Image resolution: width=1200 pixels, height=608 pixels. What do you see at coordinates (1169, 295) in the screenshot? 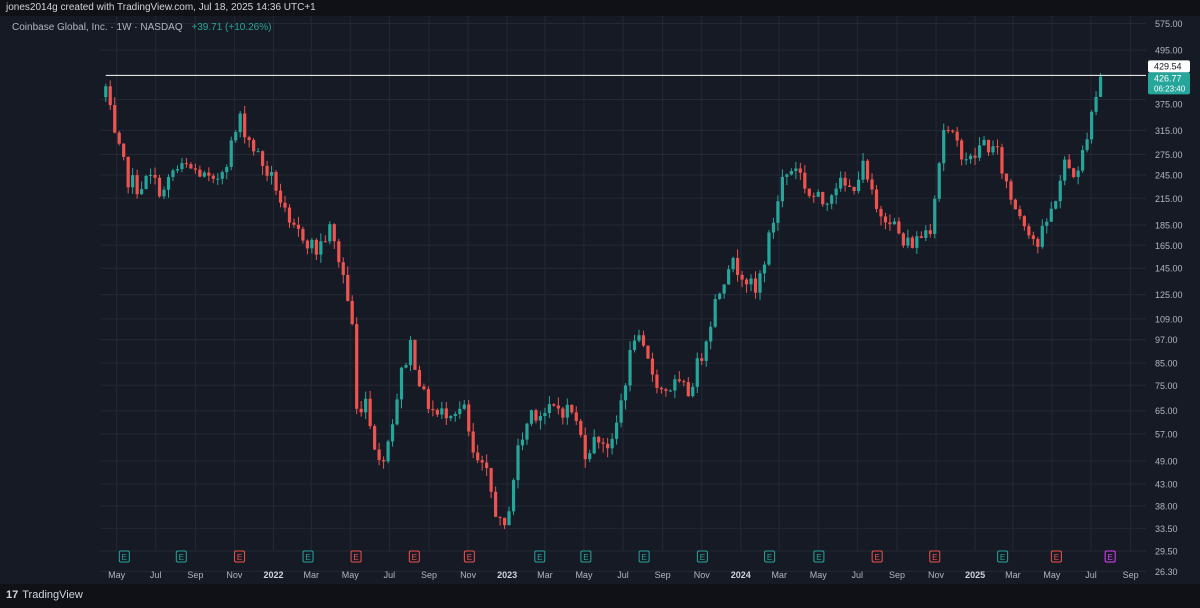
I see `price-tick-label: 125.00` at bounding box center [1169, 295].